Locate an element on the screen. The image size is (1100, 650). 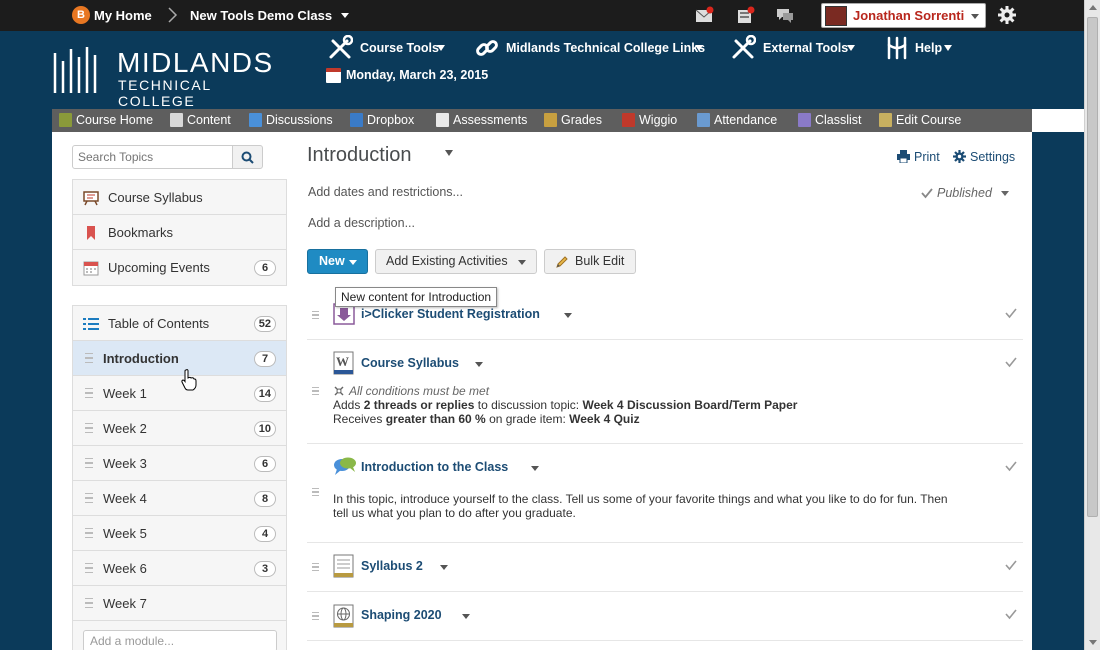
module-label: Week 4 is located at coordinates (125, 498).